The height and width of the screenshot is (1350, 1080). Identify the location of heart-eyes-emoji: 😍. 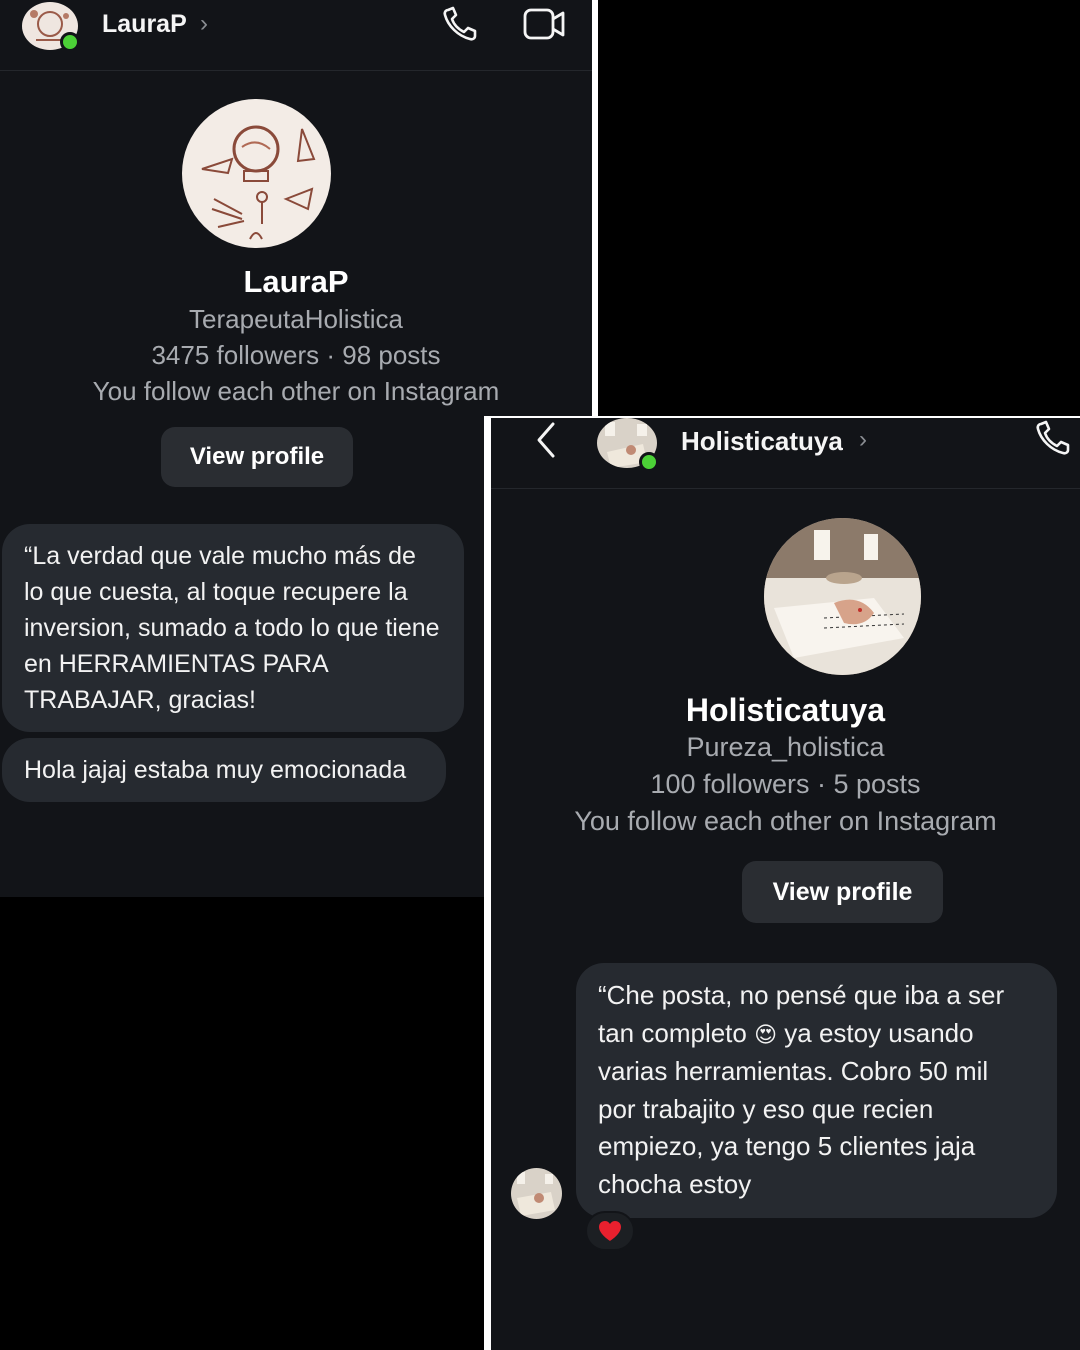
(766, 1034).